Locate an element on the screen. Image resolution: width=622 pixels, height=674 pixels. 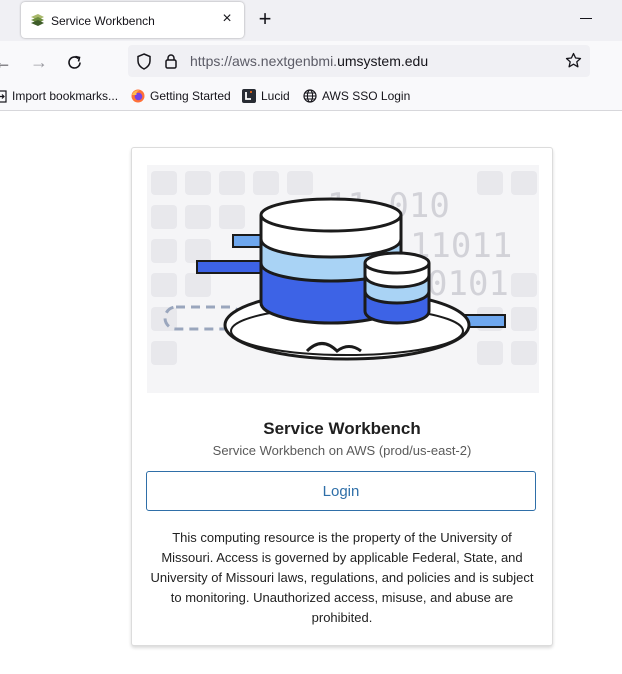
globe-icon is located at coordinates (310, 96).